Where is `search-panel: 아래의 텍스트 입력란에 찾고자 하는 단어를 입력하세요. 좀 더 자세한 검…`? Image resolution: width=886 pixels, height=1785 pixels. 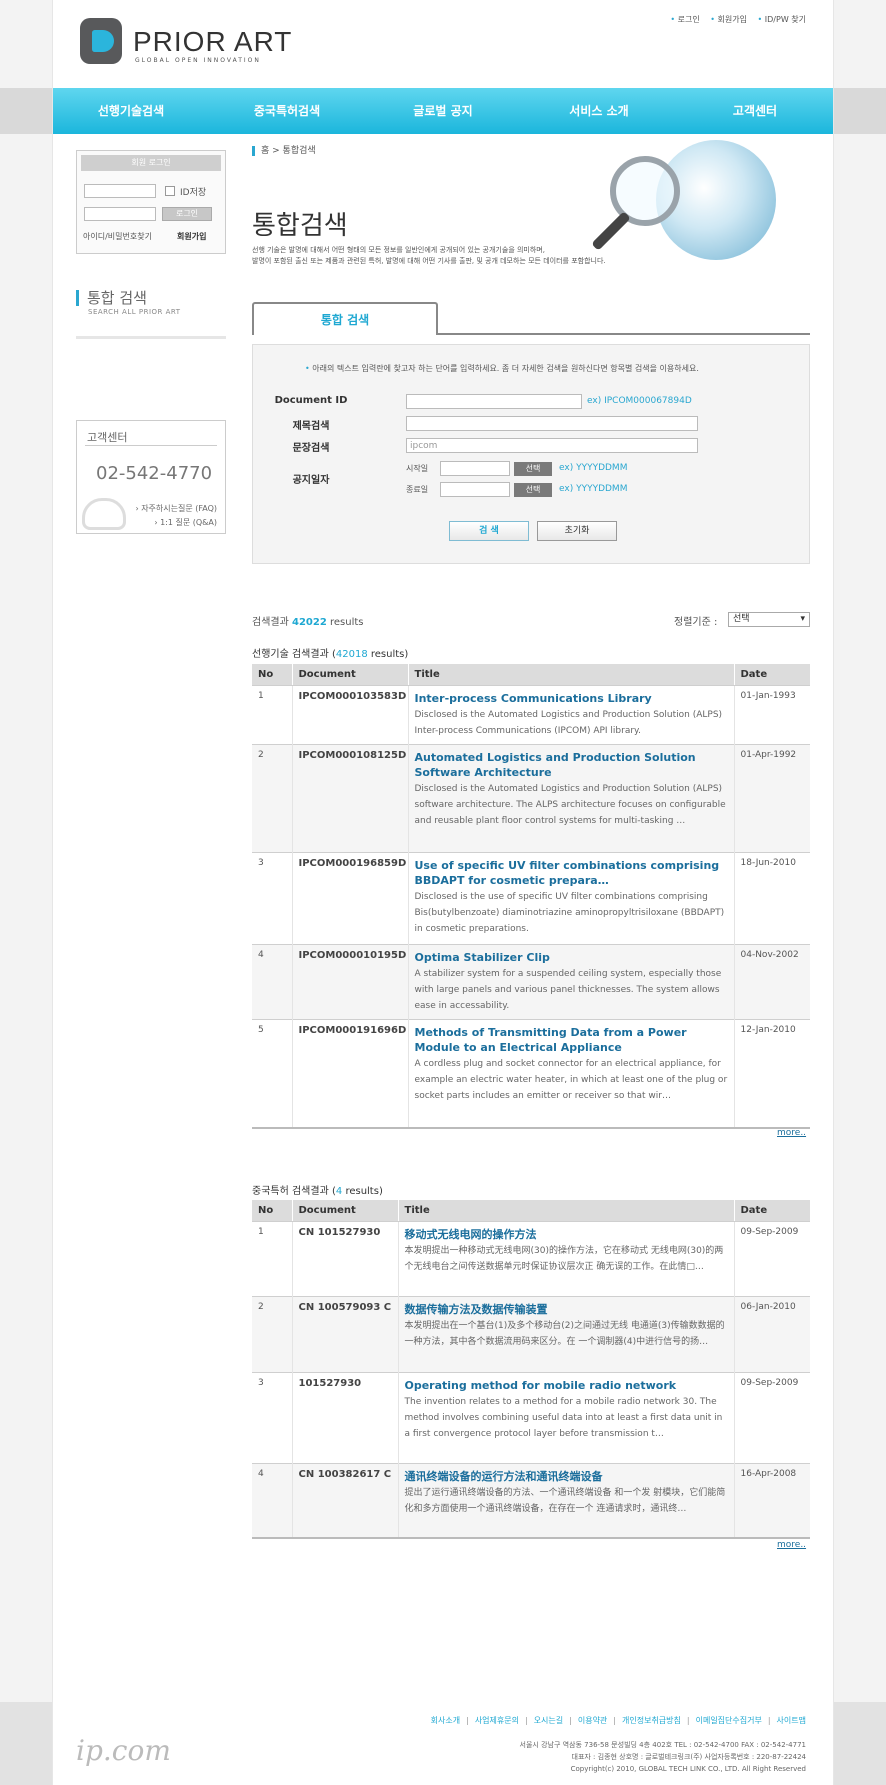 search-panel: 아래의 텍스트 입력란에 찾고자 하는 단어를 입력하세요. 좀 더 자세한 검… is located at coordinates (531, 454).